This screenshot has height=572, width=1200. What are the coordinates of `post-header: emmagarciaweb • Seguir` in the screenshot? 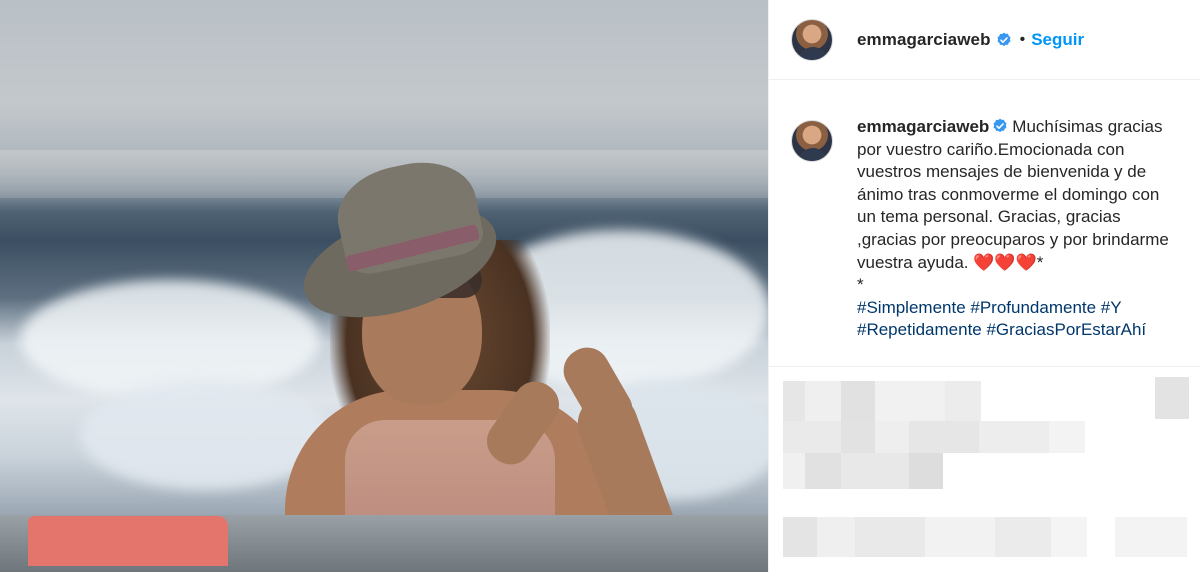 It's located at (984, 40).